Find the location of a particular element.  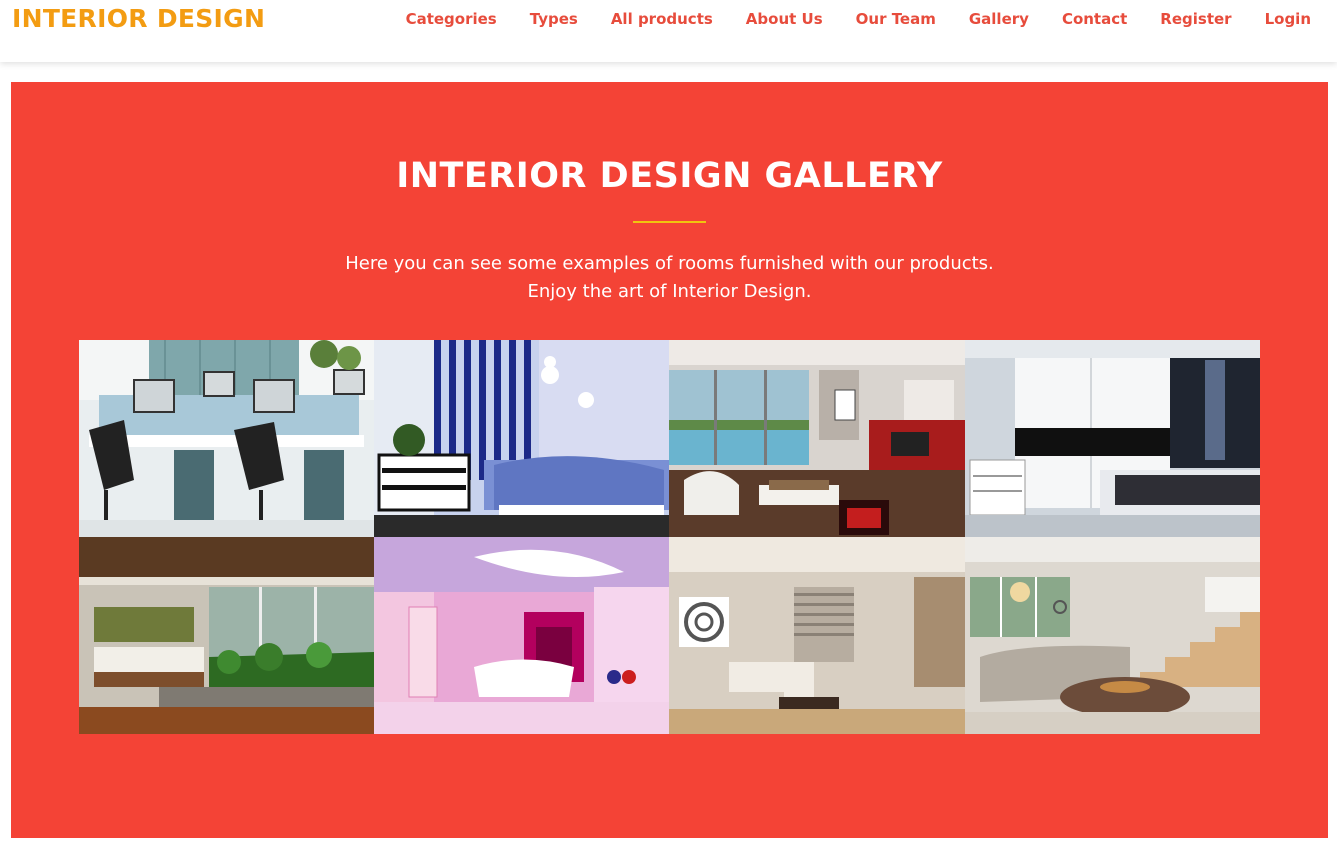

gallery-image-staircase-living-room is located at coordinates (1112, 635).